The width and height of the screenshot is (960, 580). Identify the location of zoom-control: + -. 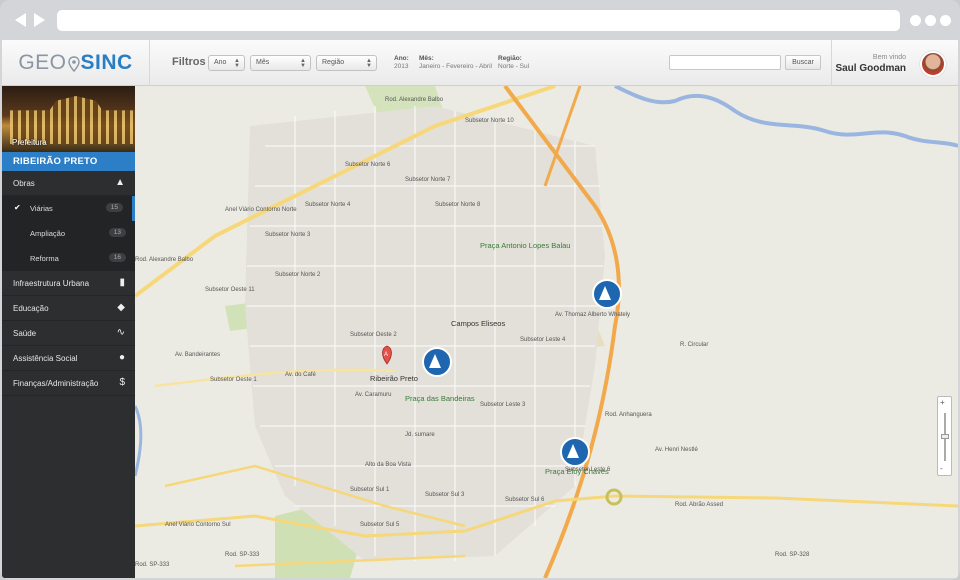
(944, 436).